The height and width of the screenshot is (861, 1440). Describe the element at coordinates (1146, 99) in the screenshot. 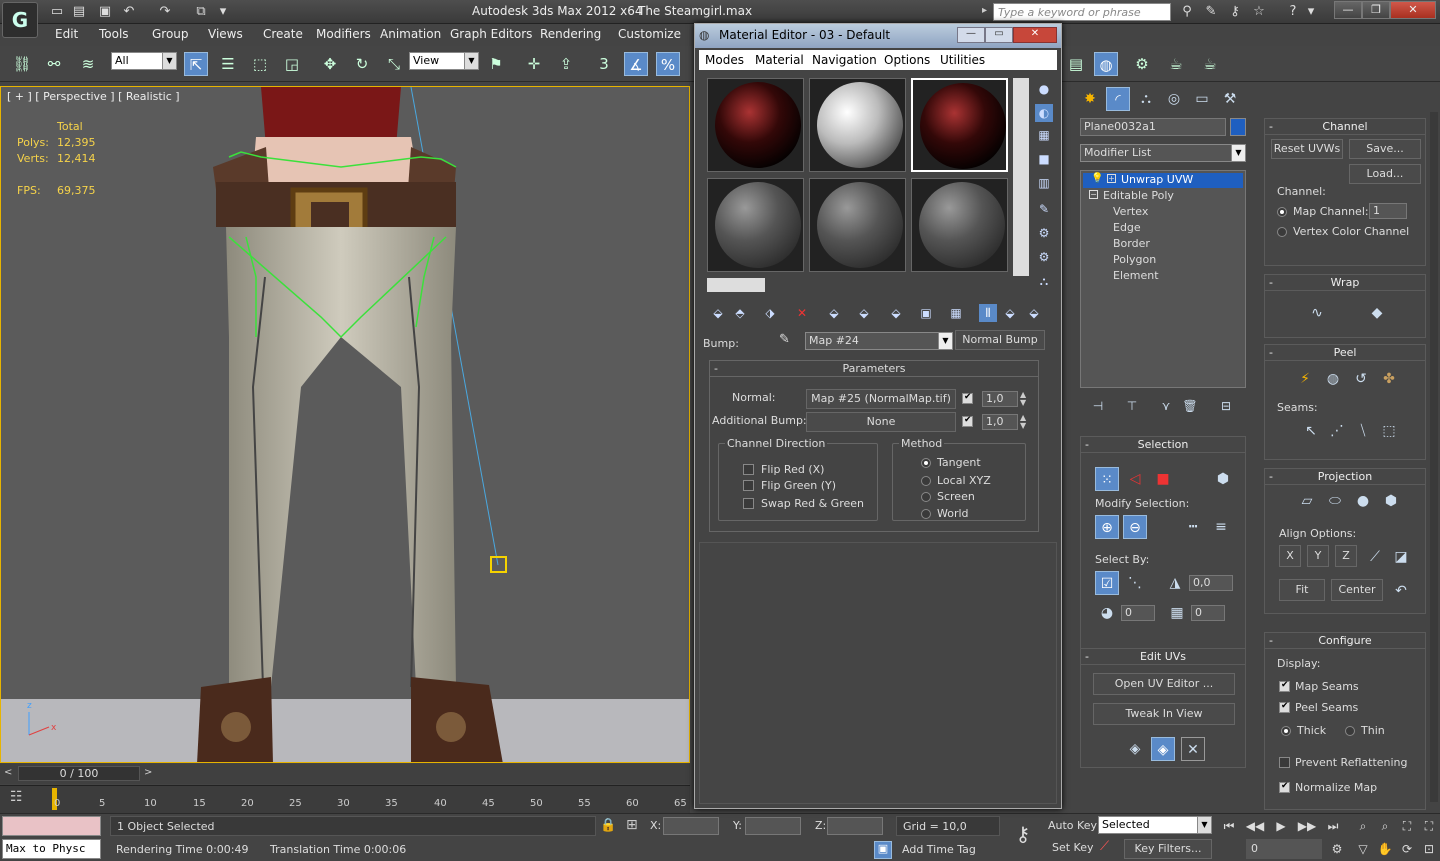

I see `hierarchy-tab-icon: ⛬` at that location.